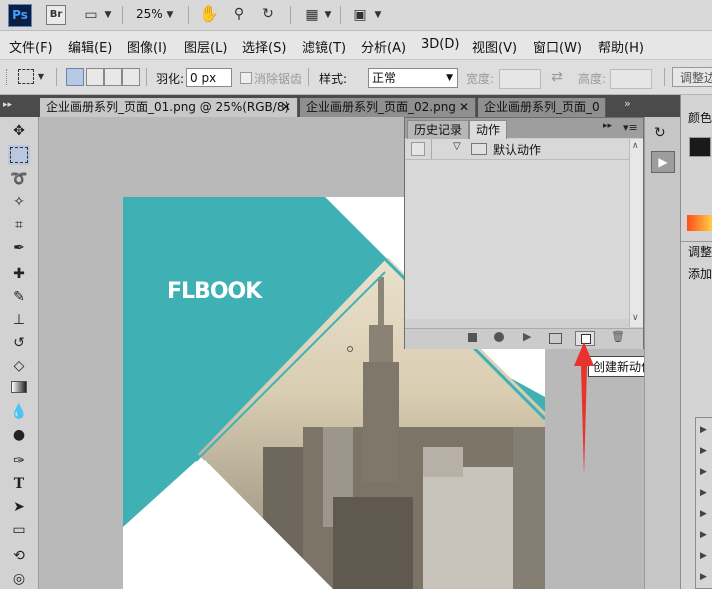 This screenshot has width=712, height=589. What do you see at coordinates (517, 149) in the screenshot?
I see `action-set-row: ▽ 默认动作` at bounding box center [517, 149].